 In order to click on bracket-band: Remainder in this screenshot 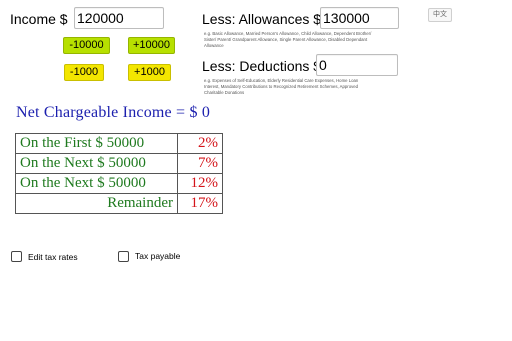, I will do `click(96, 203)`.